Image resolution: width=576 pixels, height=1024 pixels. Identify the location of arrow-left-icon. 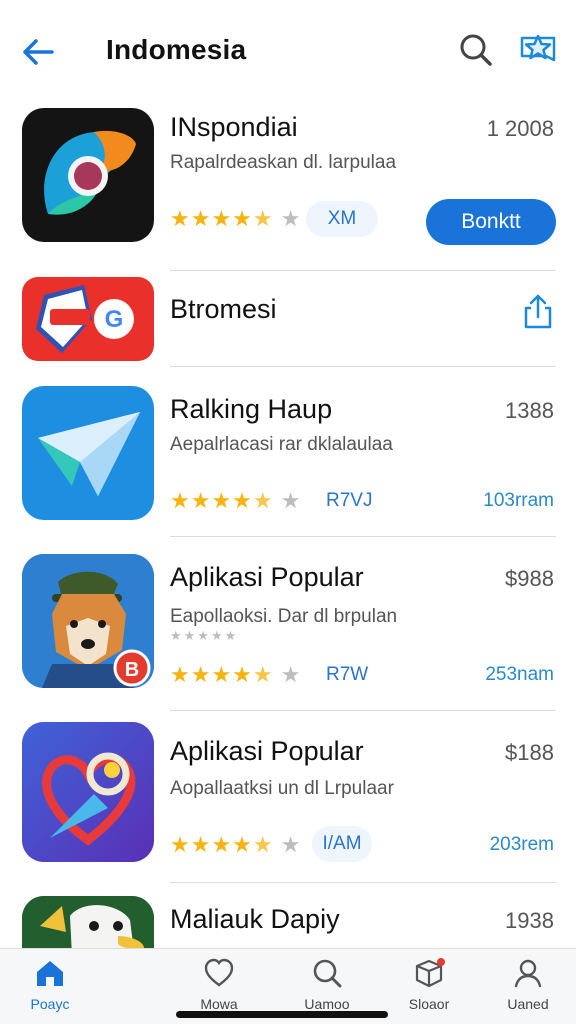
(38, 52).